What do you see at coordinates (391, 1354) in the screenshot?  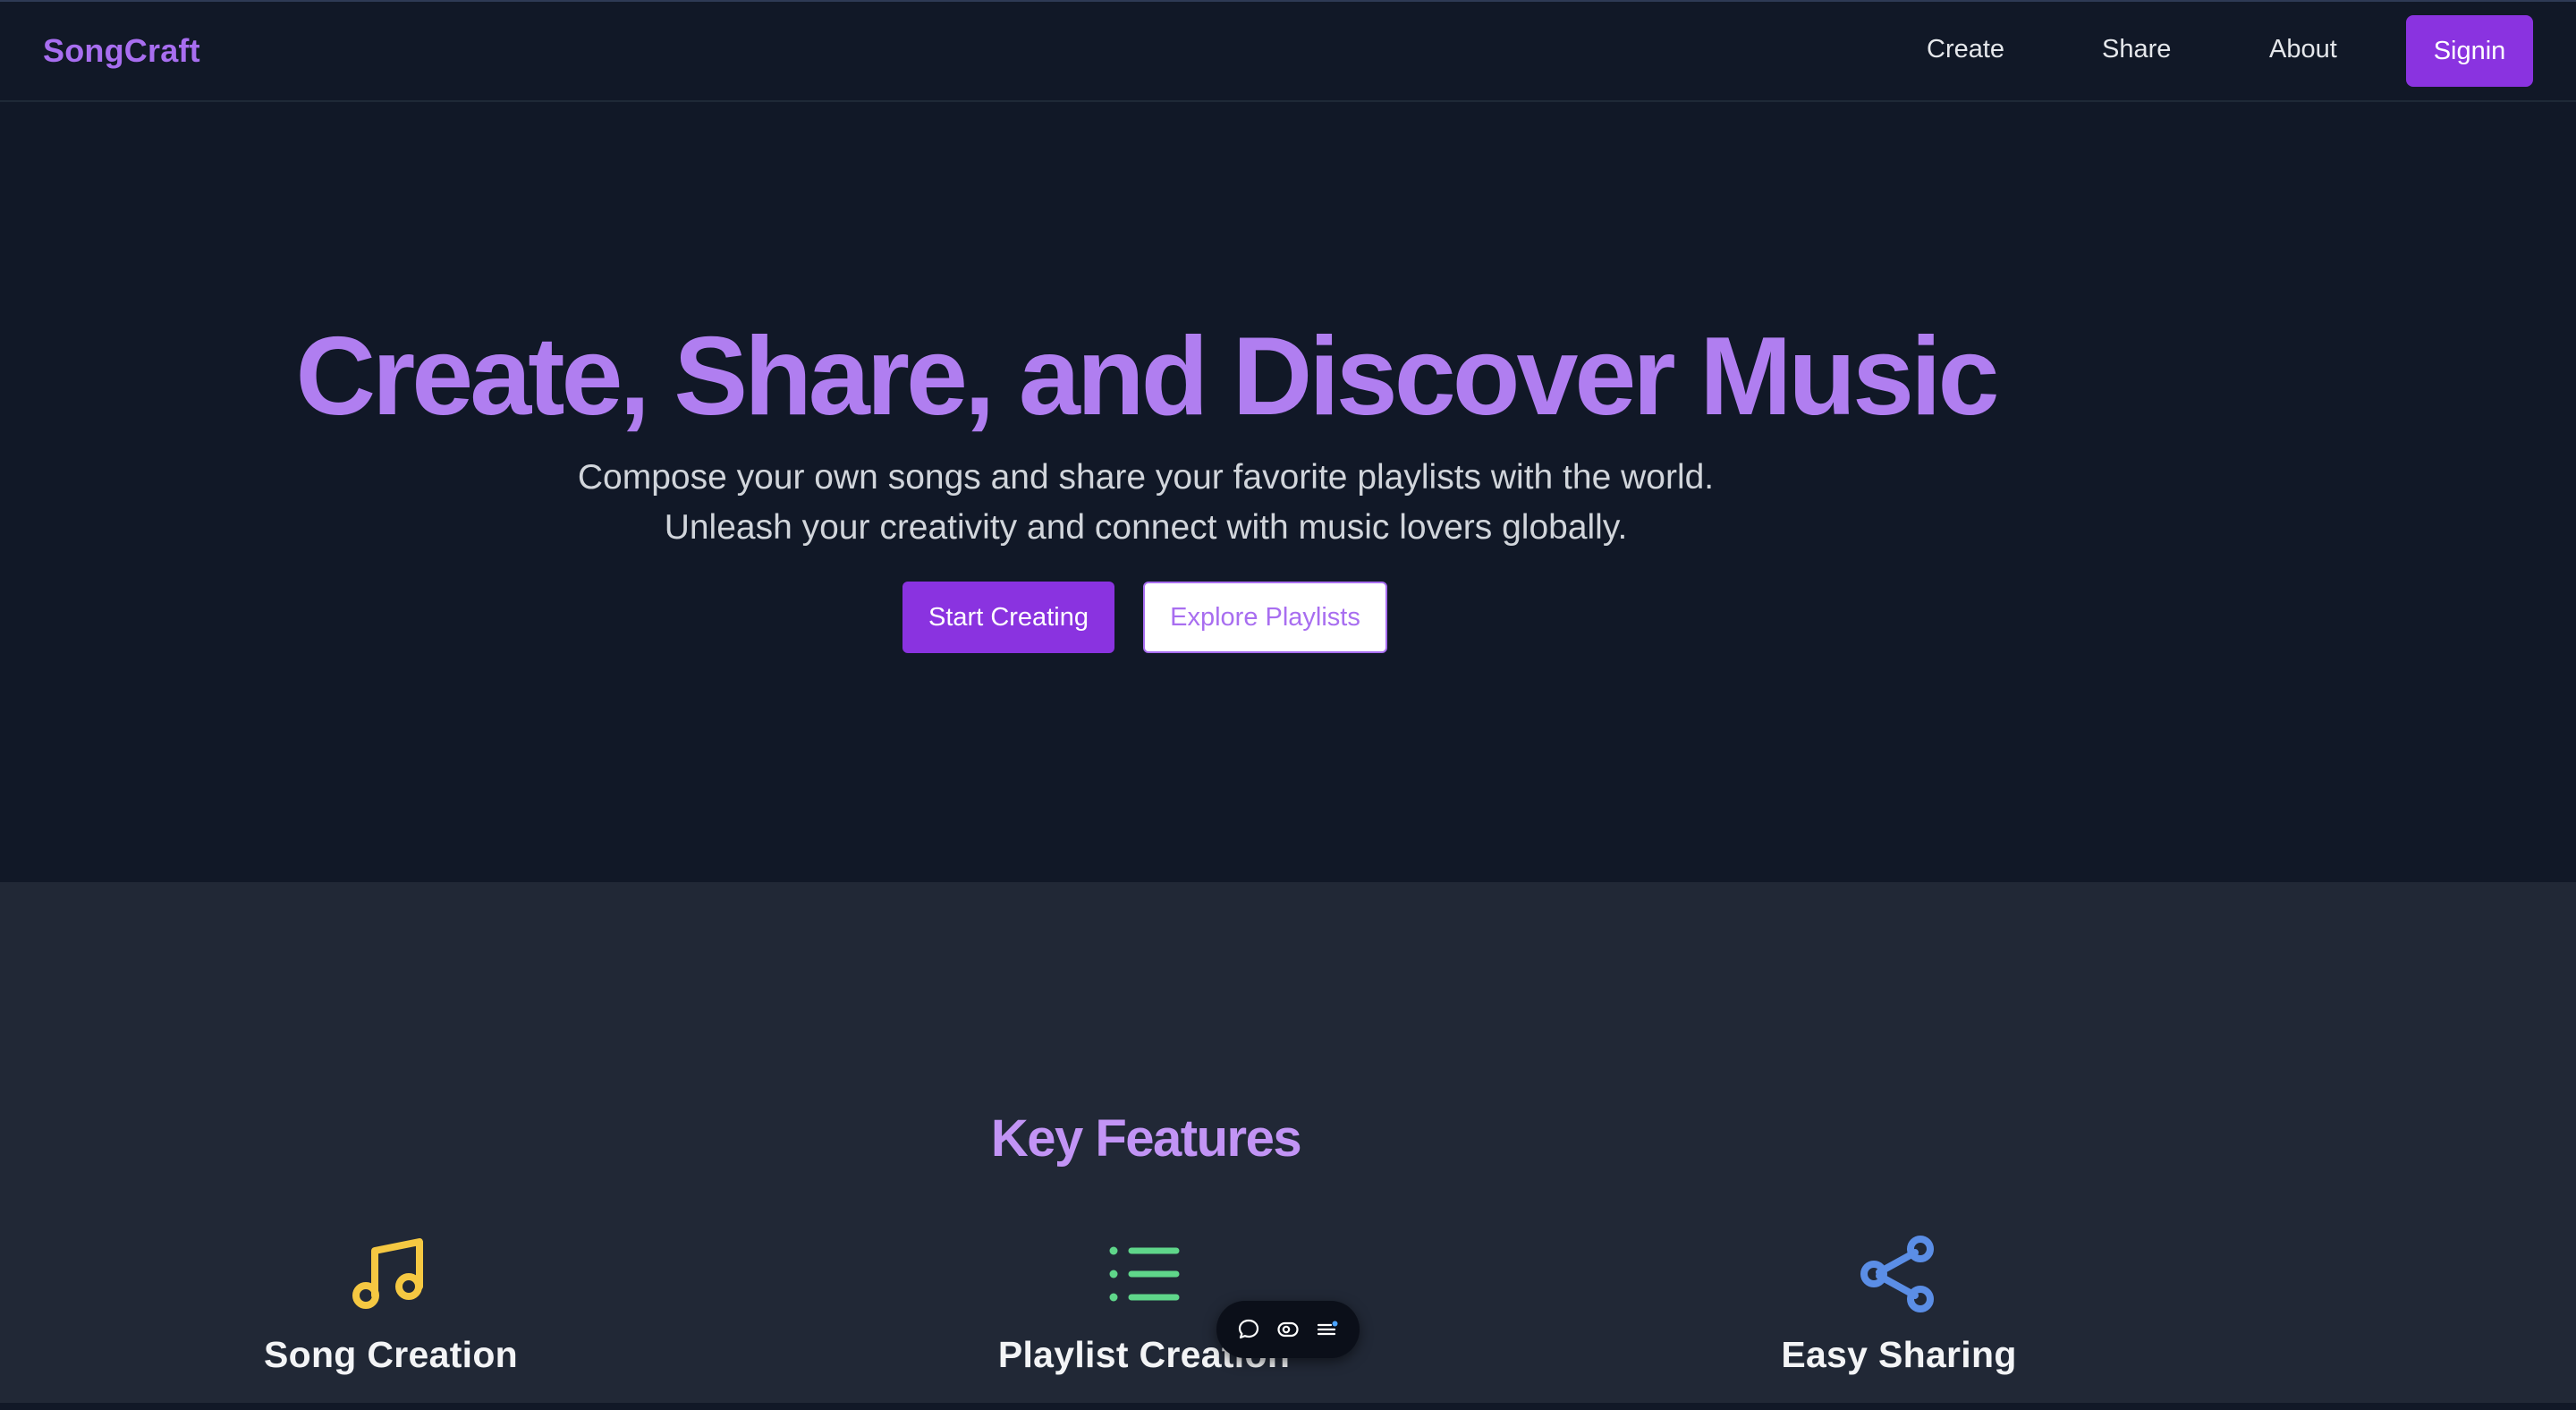 I see `feature-title: Song Creation` at bounding box center [391, 1354].